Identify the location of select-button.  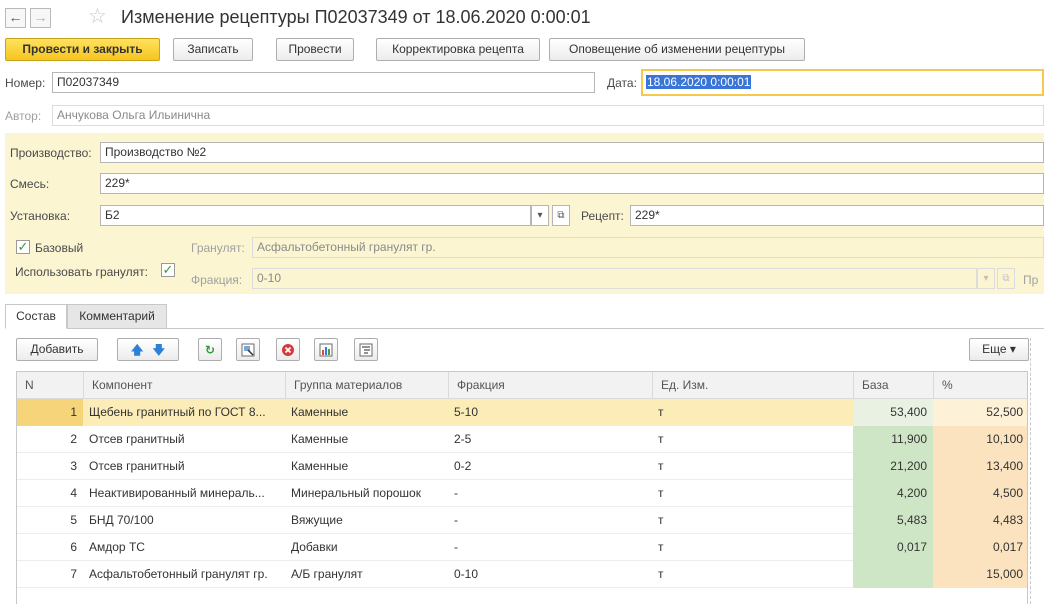
(248, 349).